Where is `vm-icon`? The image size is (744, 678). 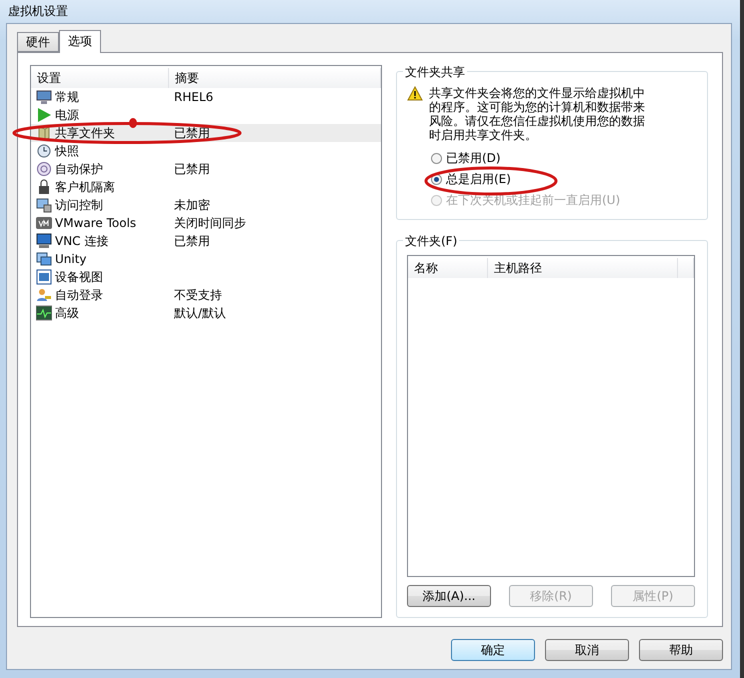 vm-icon is located at coordinates (44, 223).